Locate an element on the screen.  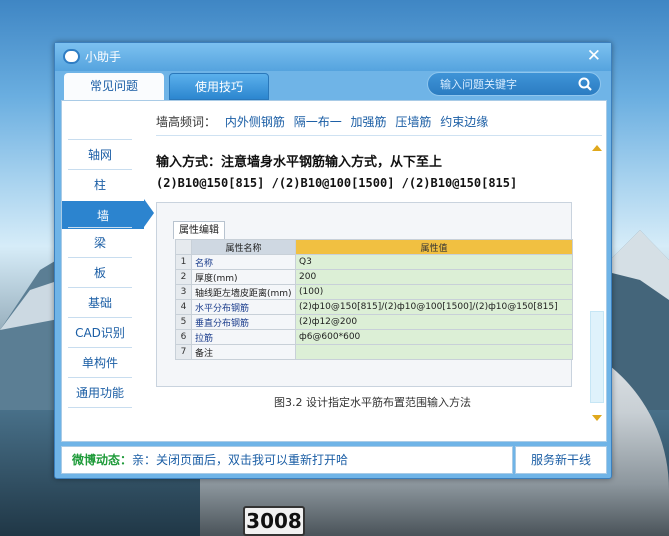
row-name: 名称 is located at coordinates (243, 262).